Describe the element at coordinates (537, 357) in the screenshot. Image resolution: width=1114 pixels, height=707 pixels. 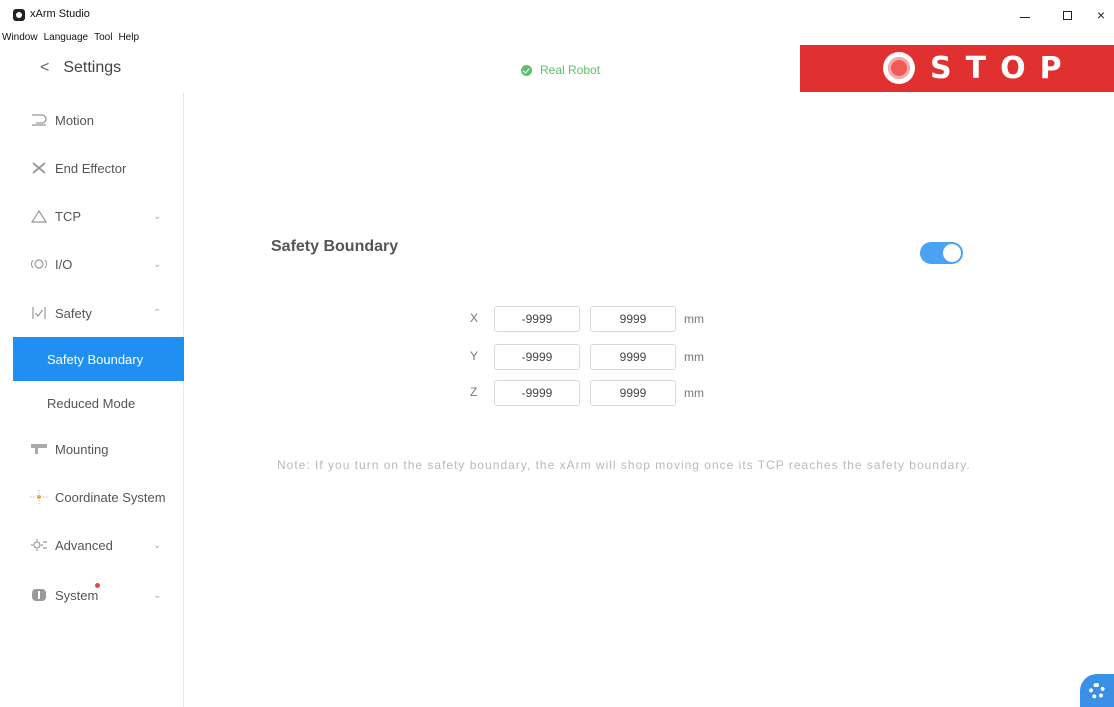
I see `y-min-input: -9999` at that location.